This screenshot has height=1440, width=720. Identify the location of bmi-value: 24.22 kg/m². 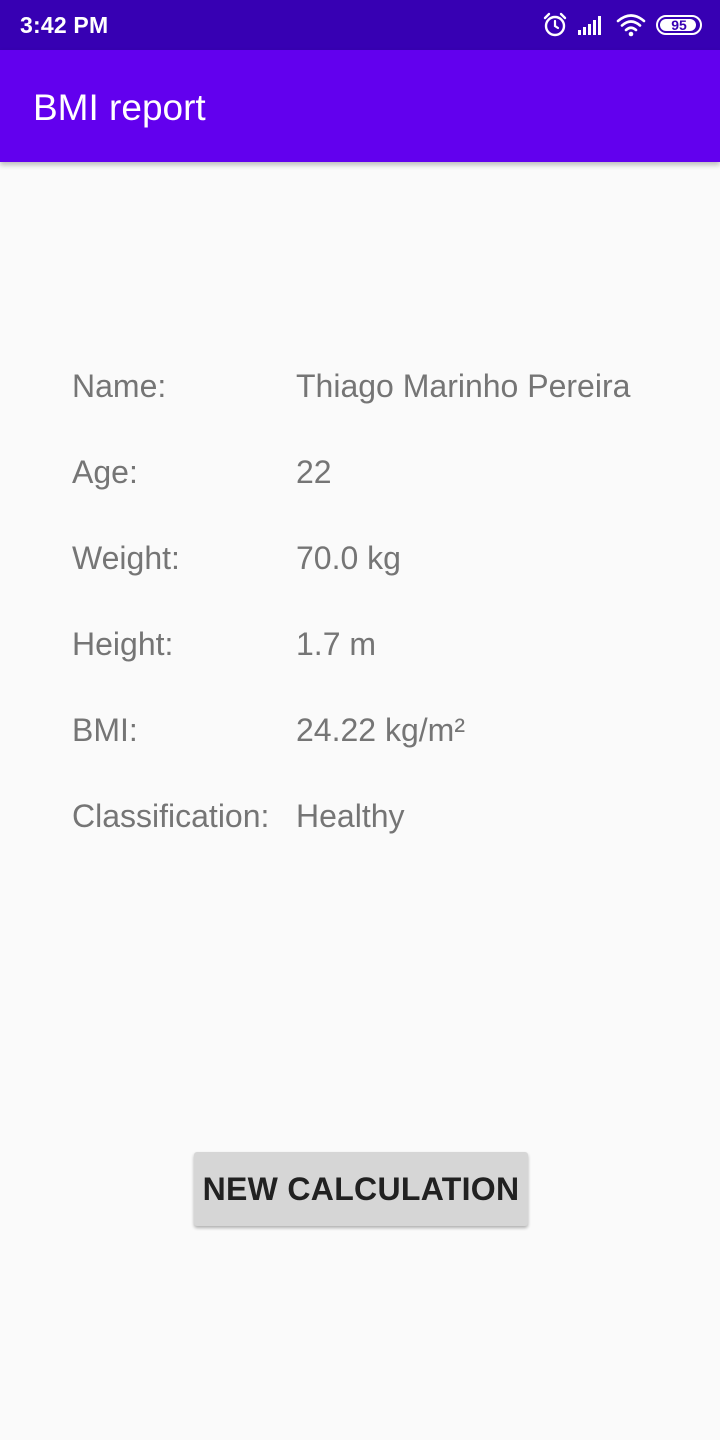
(380, 730).